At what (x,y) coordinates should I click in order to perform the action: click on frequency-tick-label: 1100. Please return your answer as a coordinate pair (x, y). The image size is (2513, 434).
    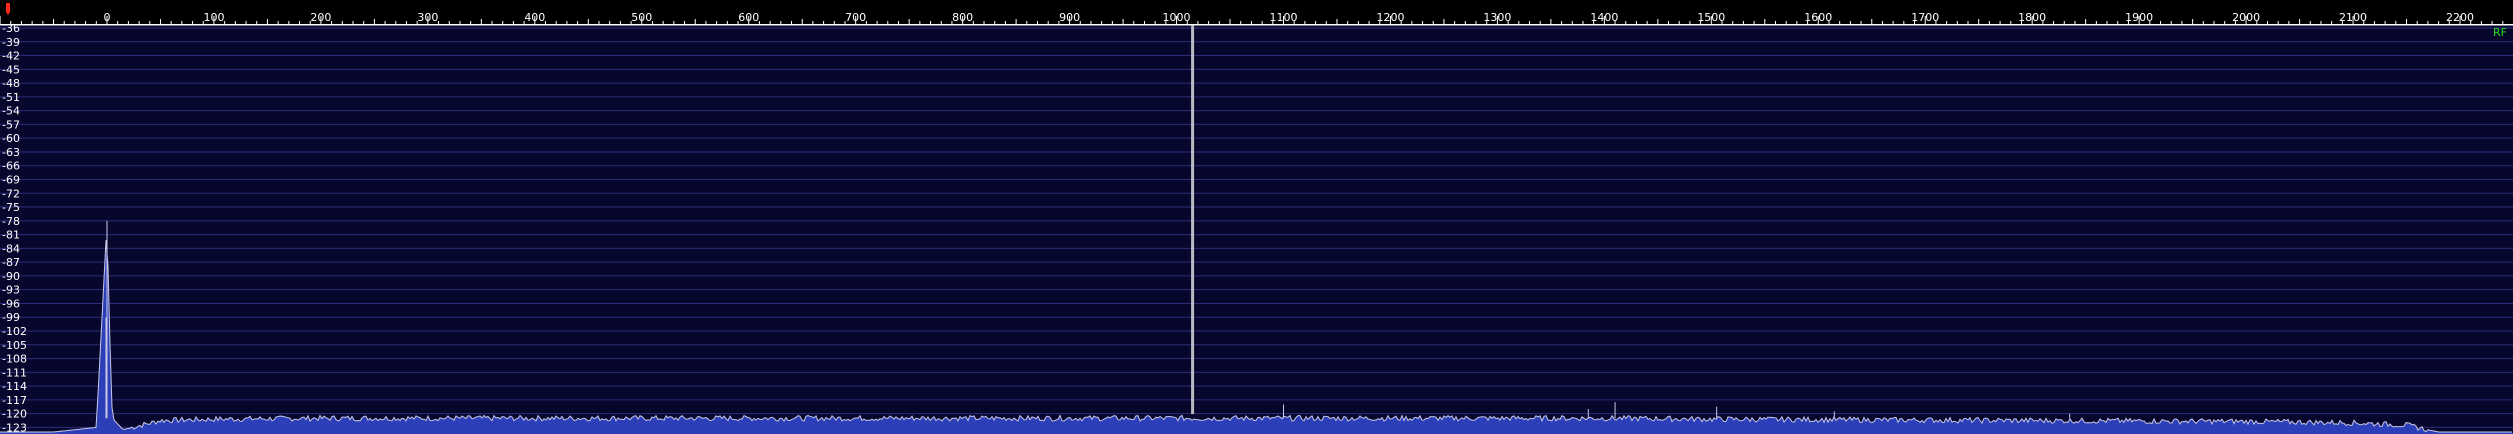
    Looking at the image, I should click on (1284, 17).